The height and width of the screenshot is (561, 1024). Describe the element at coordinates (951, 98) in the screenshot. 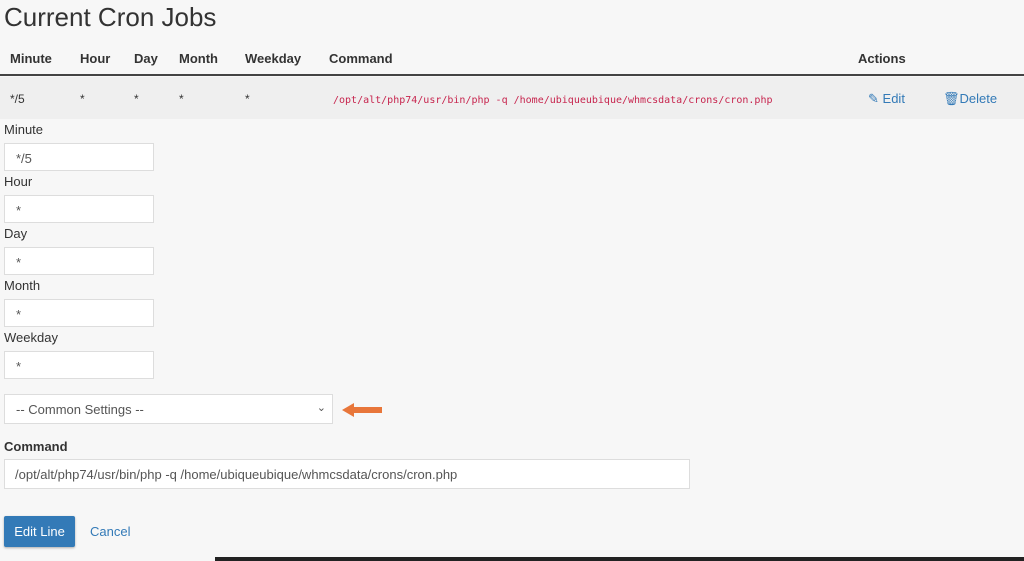

I see `trash-icon: 🗑` at that location.